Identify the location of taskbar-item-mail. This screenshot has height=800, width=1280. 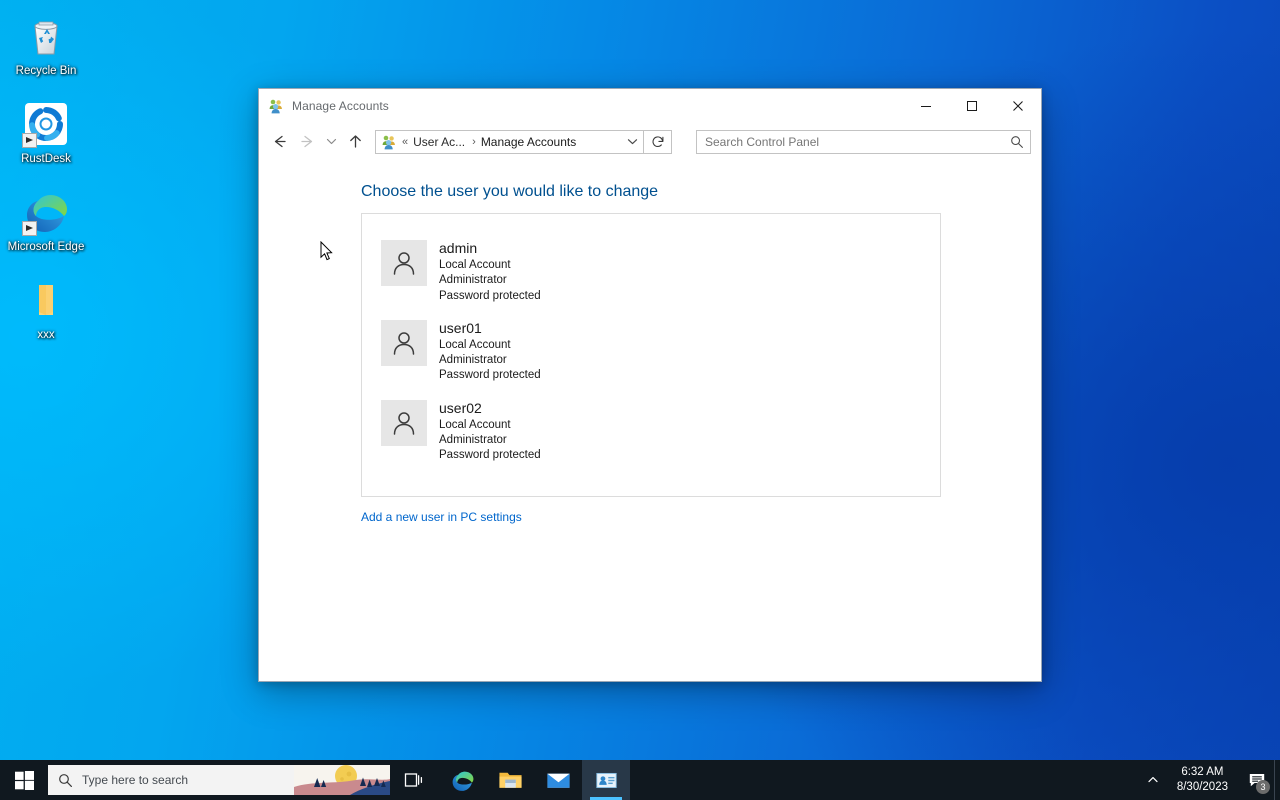
(558, 780).